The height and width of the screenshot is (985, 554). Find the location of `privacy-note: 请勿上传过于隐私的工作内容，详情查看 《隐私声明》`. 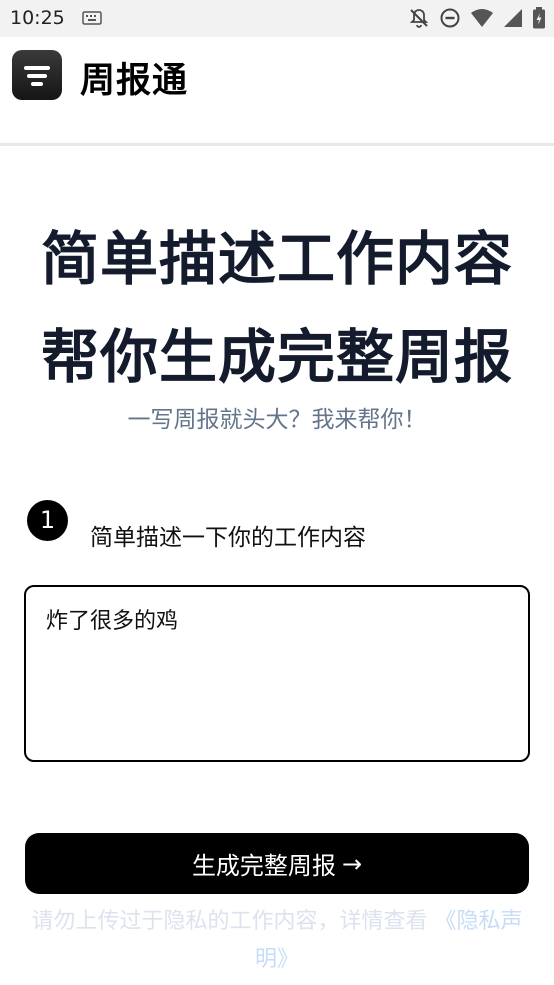

privacy-note: 请勿上传过于隐私的工作内容，详情查看 《隐私声明》 is located at coordinates (277, 941).